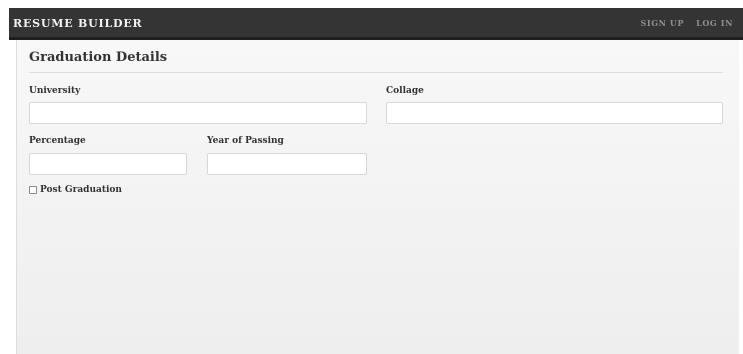 The image size is (743, 354). Describe the element at coordinates (98, 57) in the screenshot. I see `section-title: Graduation Details` at that location.